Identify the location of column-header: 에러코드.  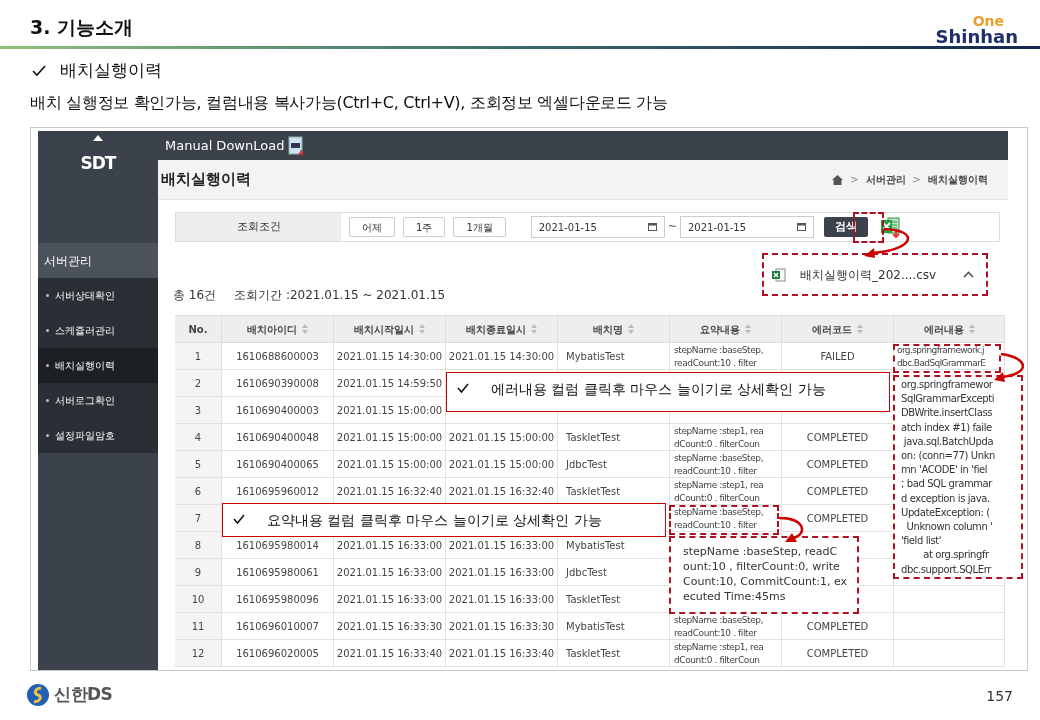
(832, 329).